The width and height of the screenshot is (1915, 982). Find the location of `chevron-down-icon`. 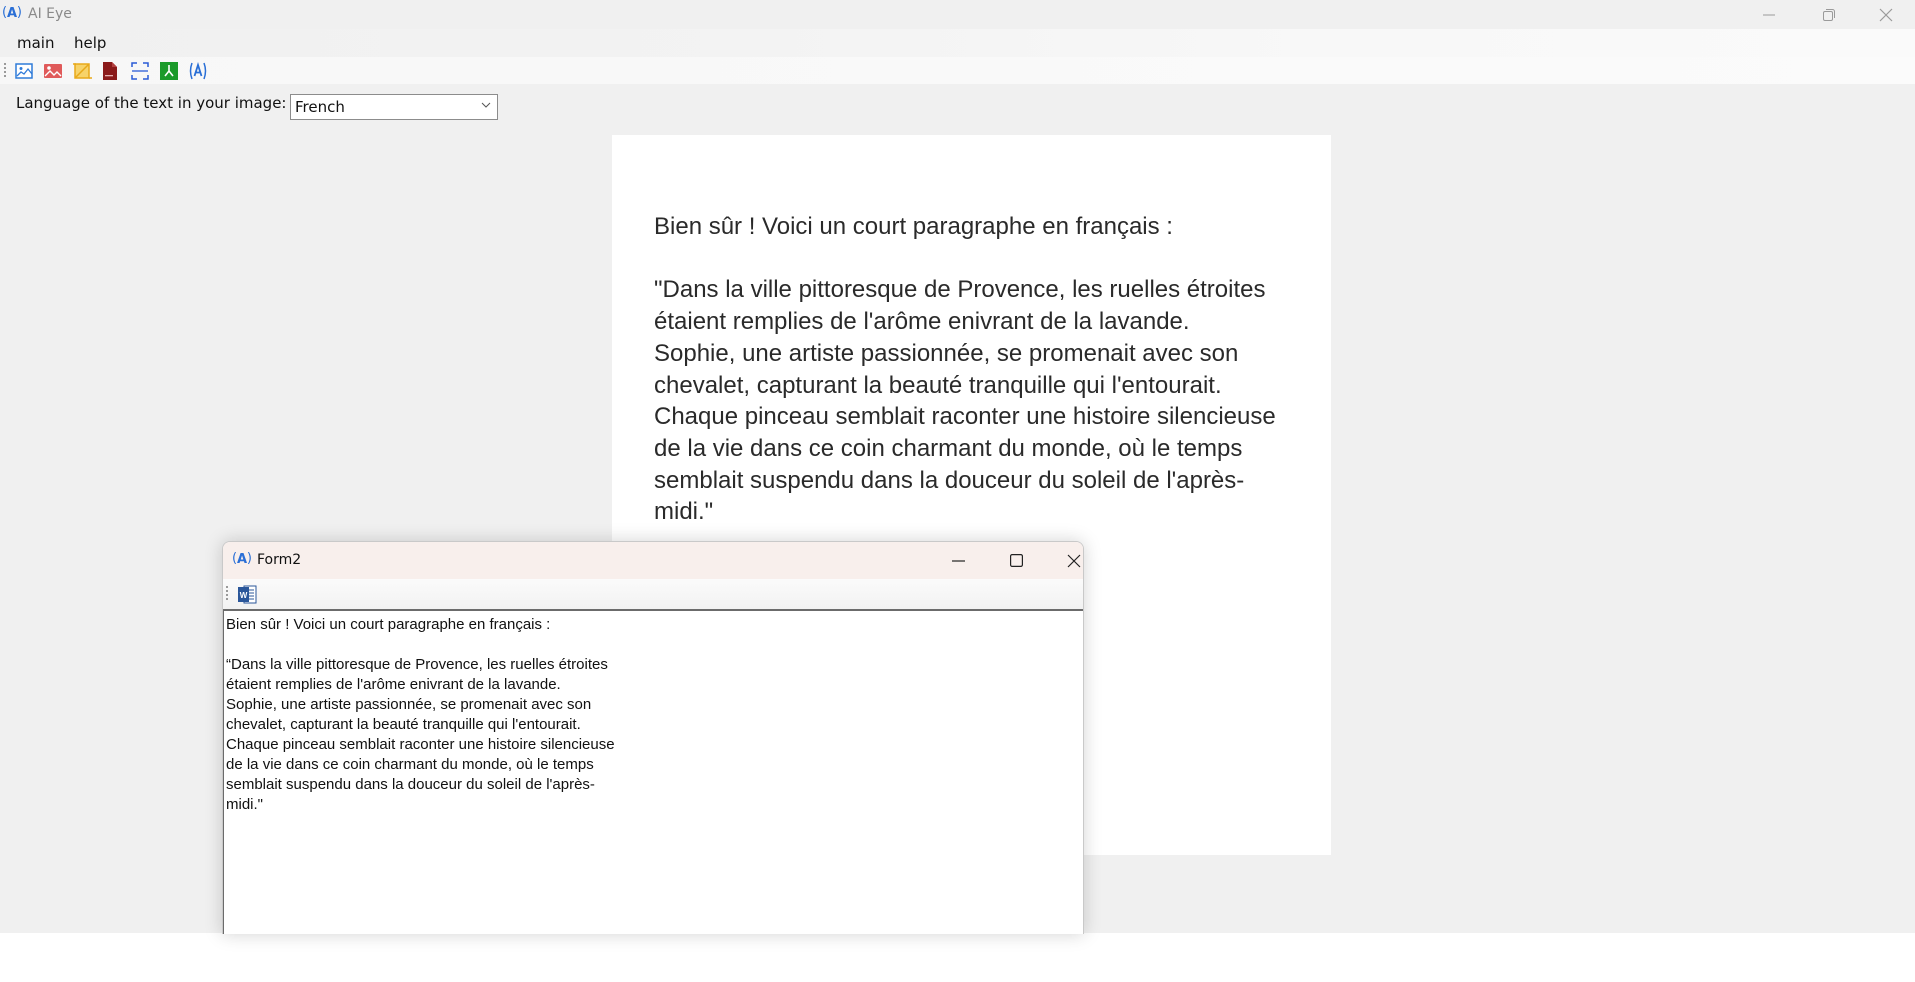

chevron-down-icon is located at coordinates (486, 105).